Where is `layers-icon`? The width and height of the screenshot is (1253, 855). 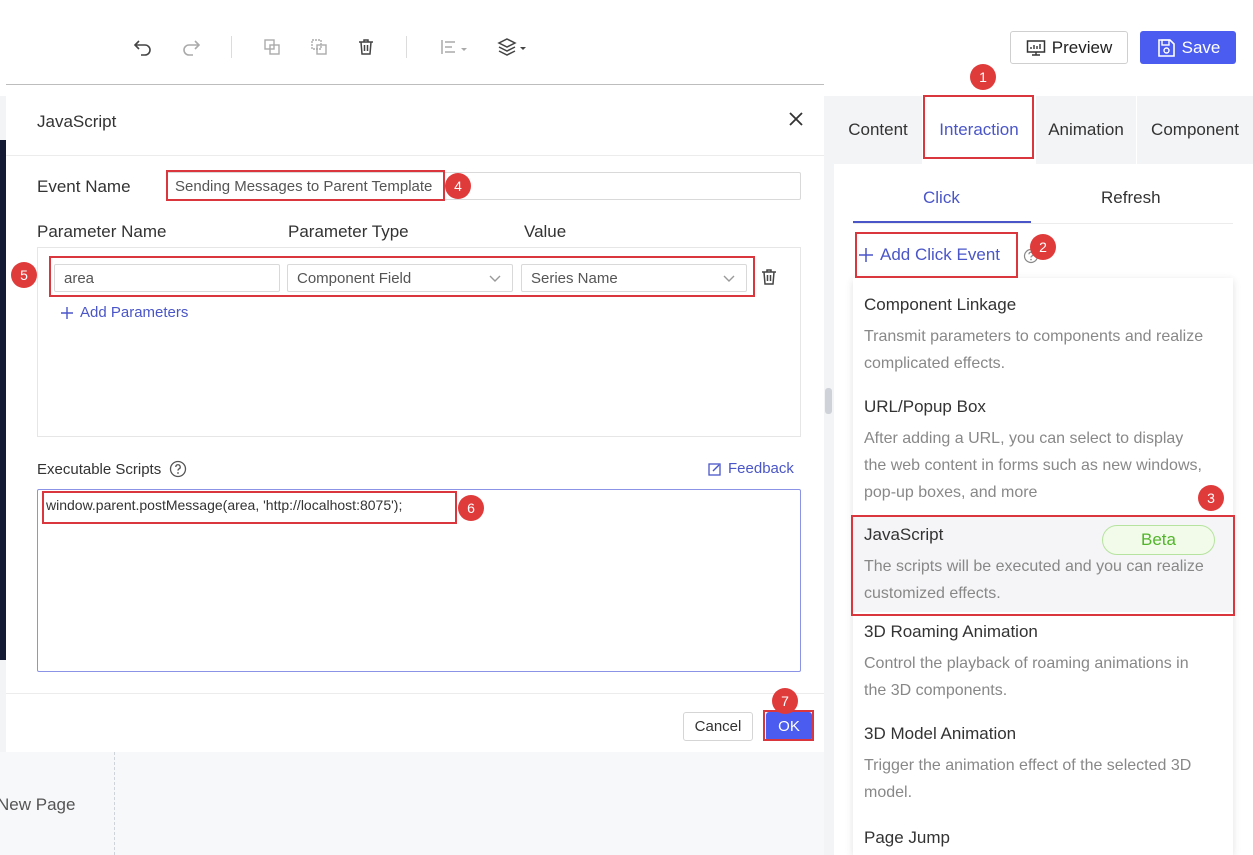
layers-icon is located at coordinates (513, 47).